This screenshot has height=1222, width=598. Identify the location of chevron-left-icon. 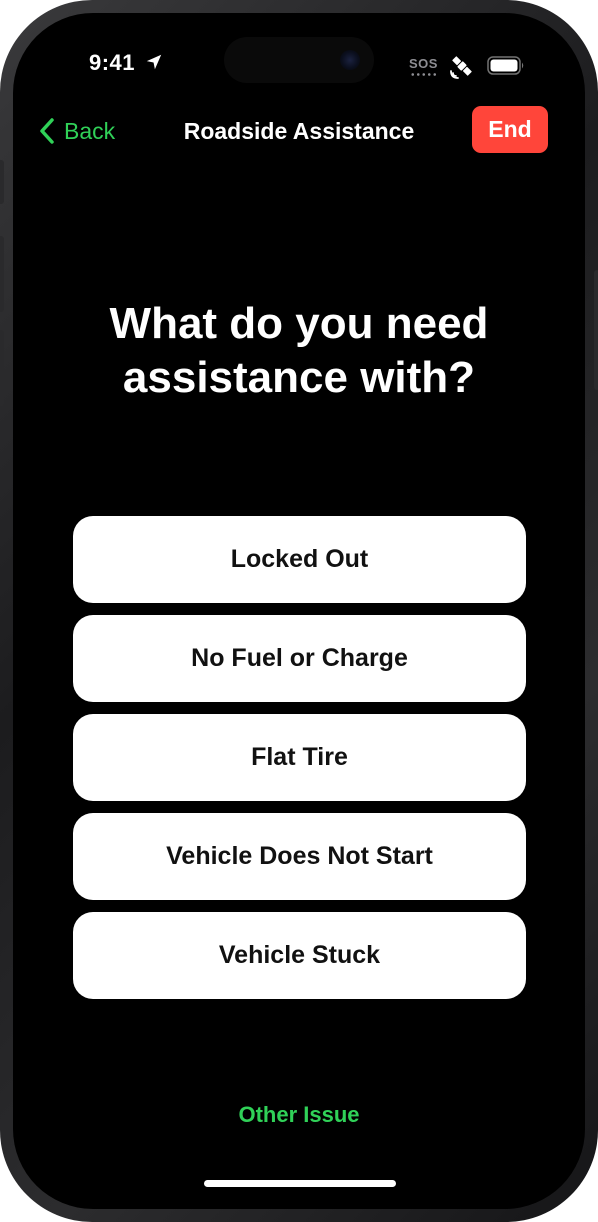
(47, 131).